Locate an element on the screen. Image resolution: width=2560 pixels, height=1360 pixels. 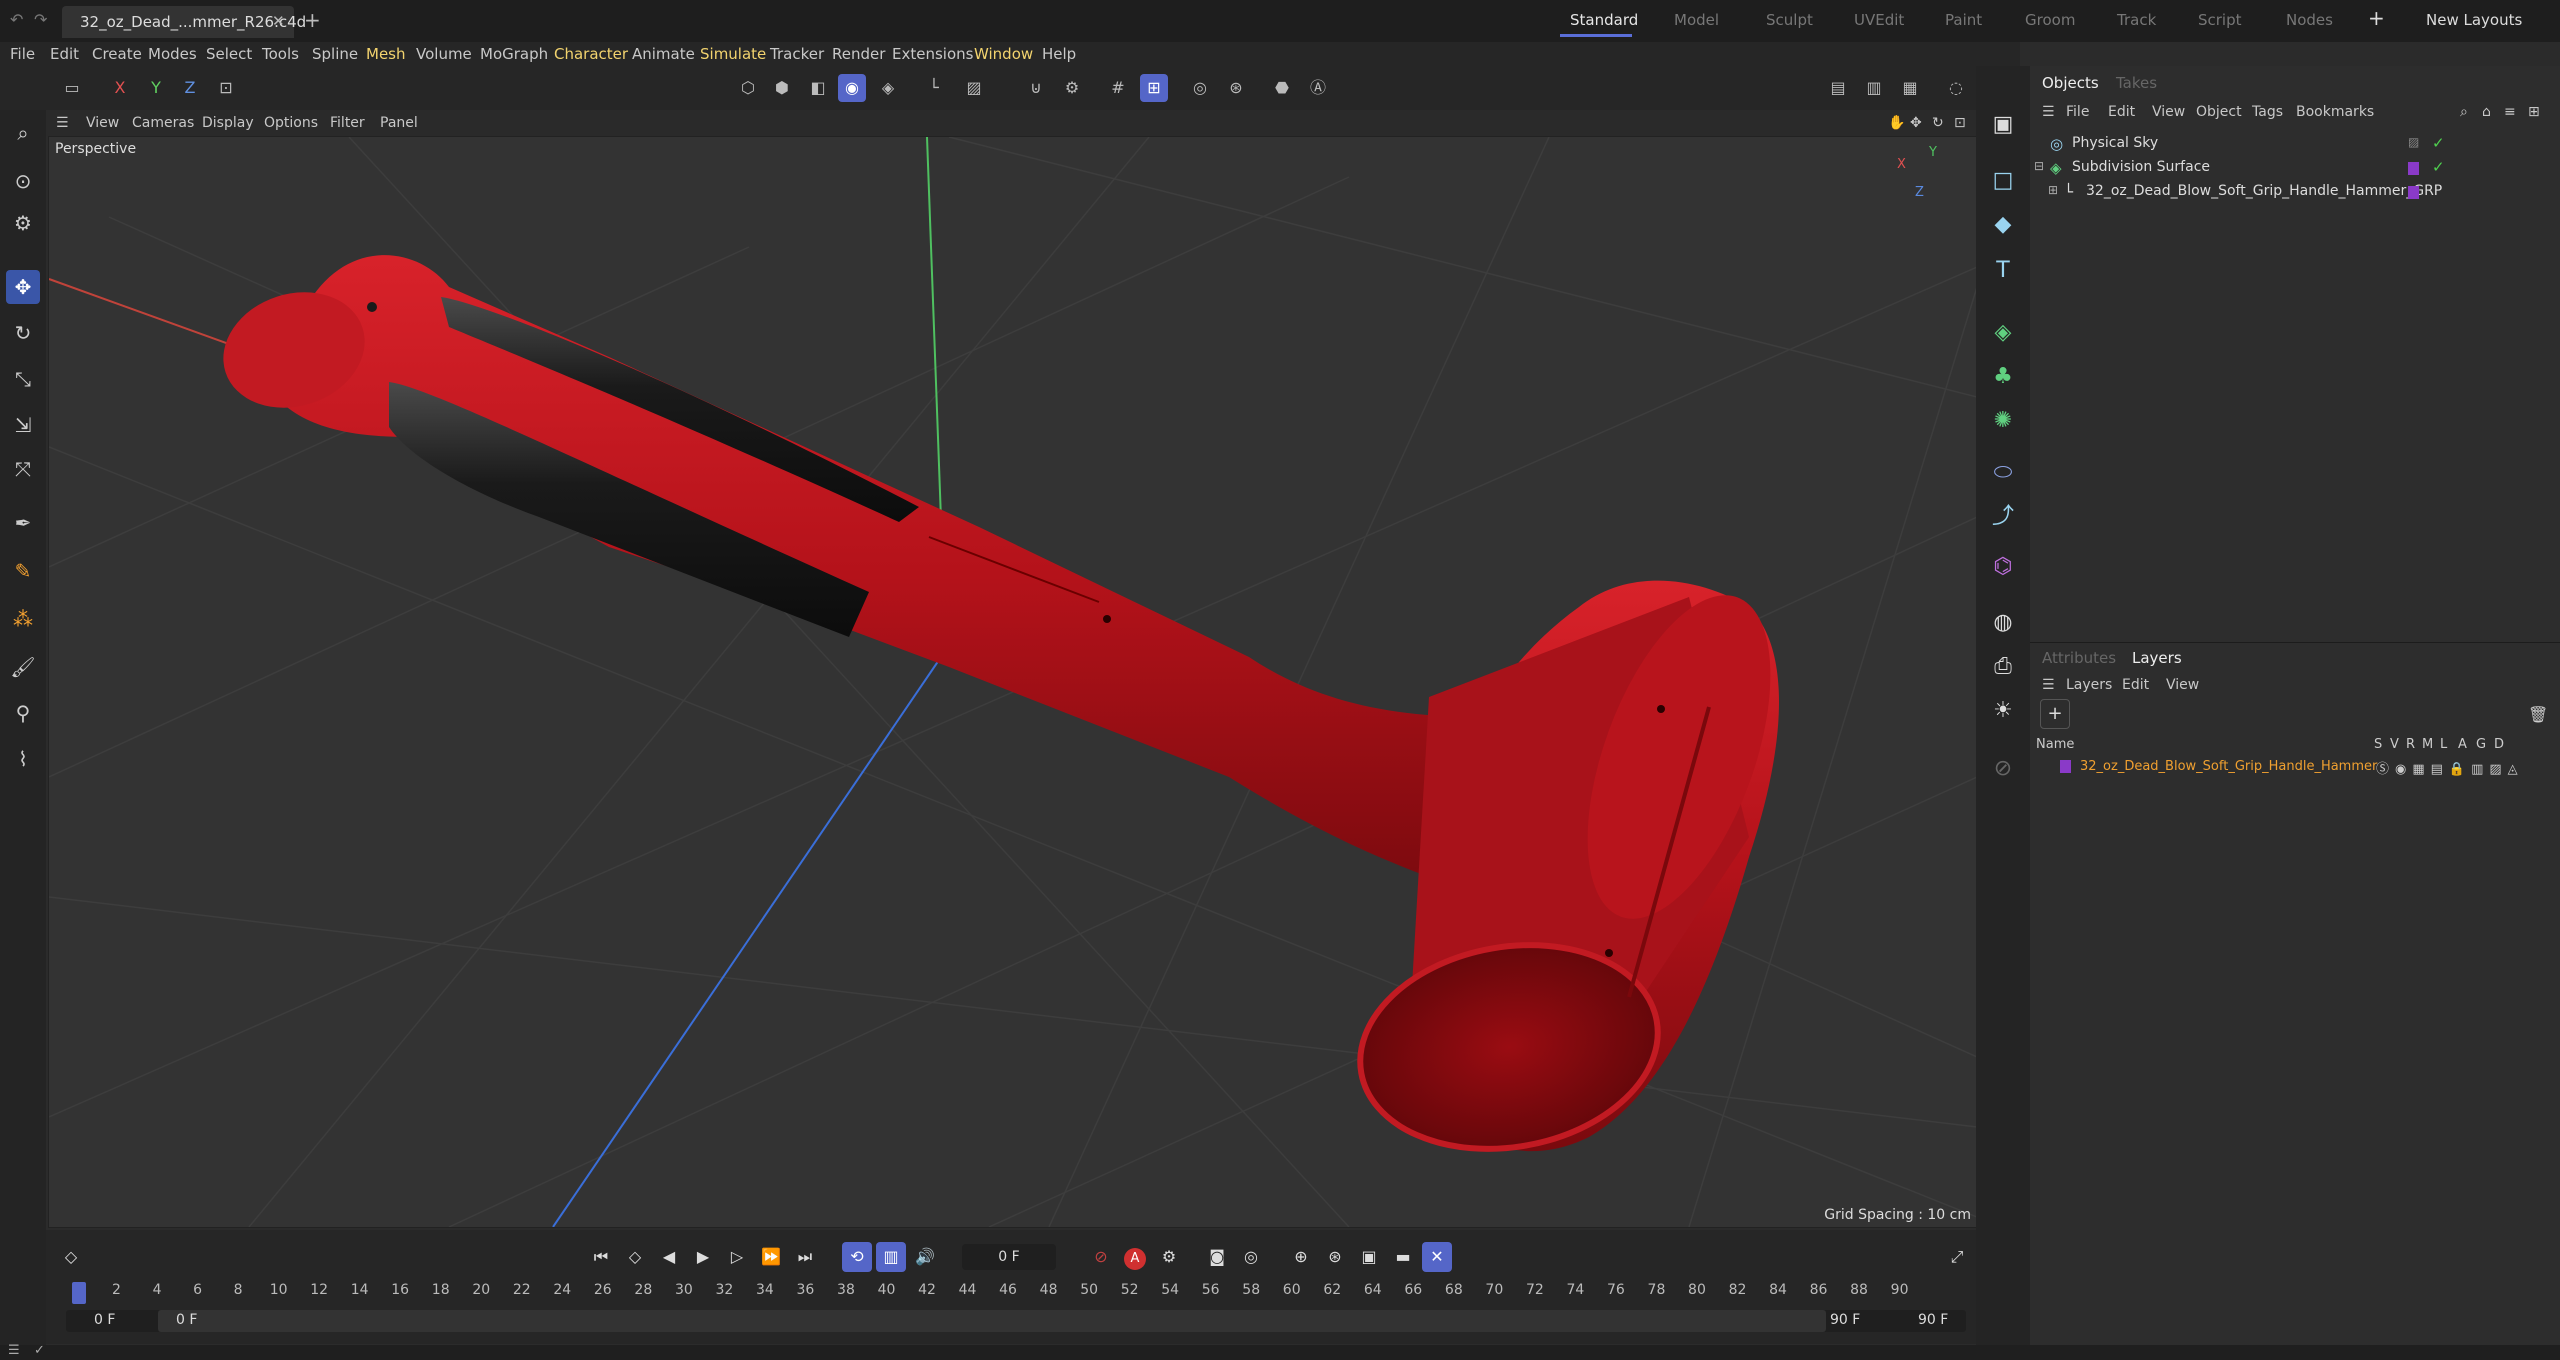
layout-tab-script: Script is located at coordinates (2220, 20).